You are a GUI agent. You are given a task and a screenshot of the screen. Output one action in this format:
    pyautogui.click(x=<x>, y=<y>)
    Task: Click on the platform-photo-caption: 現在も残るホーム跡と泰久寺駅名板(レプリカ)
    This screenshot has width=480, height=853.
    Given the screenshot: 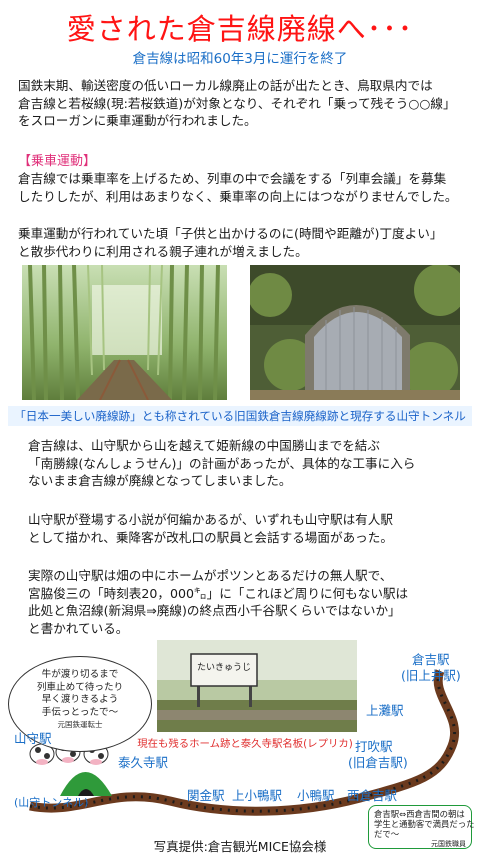 What is the action you would take?
    pyautogui.click(x=245, y=744)
    